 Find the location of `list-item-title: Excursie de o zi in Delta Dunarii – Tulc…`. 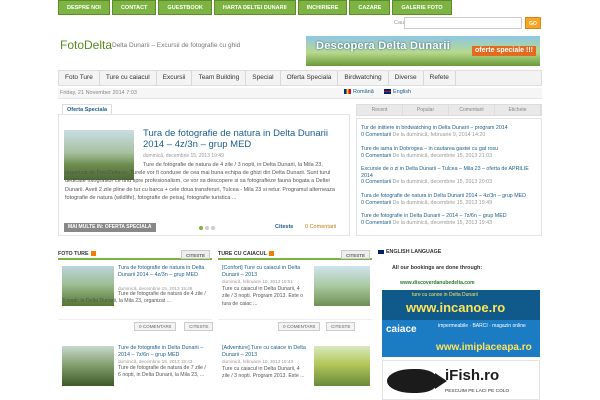

list-item-title: Excursie de o zi in Delta Dunarii – Tulc… is located at coordinates (451, 172).